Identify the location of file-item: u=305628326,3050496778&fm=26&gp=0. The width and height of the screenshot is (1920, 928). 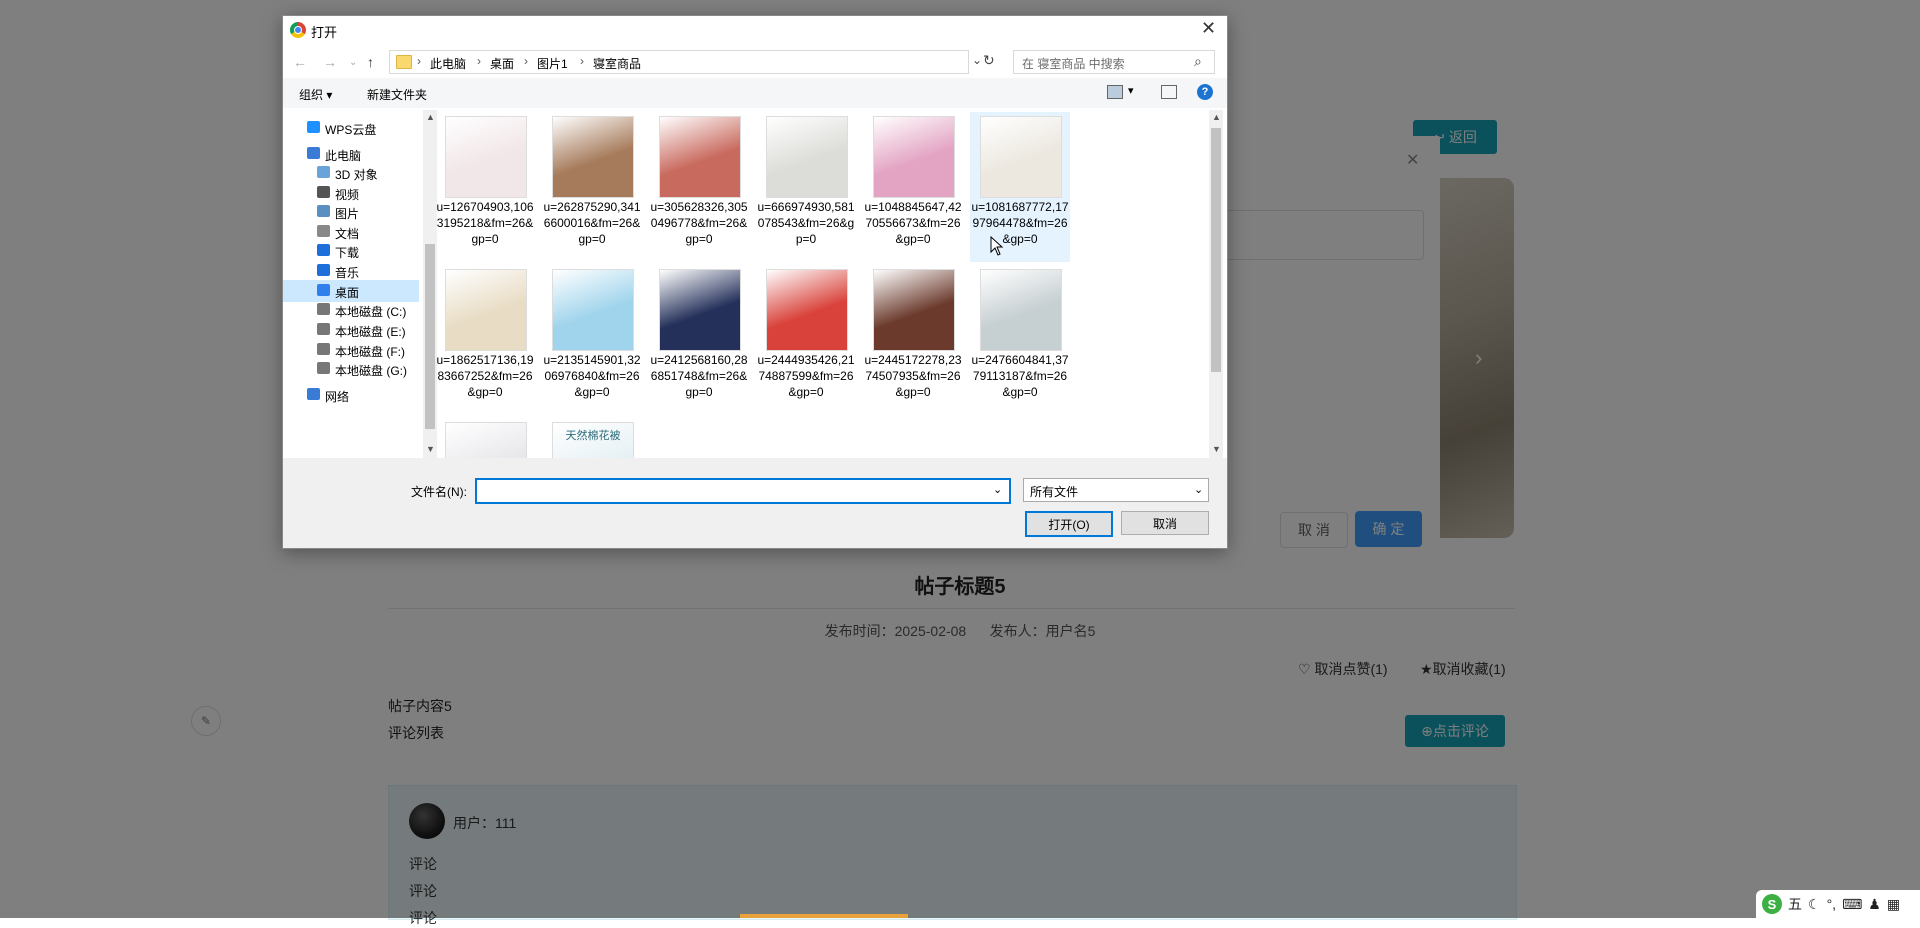
(699, 187).